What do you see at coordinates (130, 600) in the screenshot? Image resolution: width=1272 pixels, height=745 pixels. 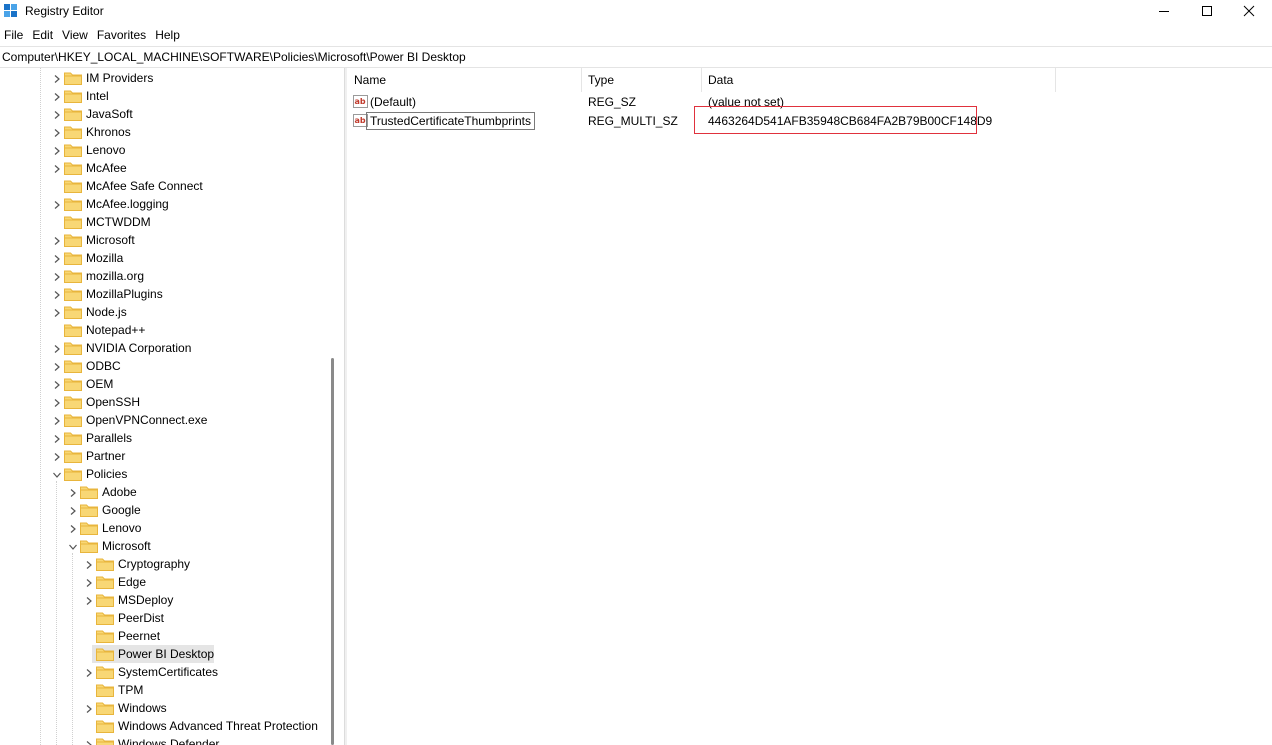 I see `tree-item: MSDeploy` at bounding box center [130, 600].